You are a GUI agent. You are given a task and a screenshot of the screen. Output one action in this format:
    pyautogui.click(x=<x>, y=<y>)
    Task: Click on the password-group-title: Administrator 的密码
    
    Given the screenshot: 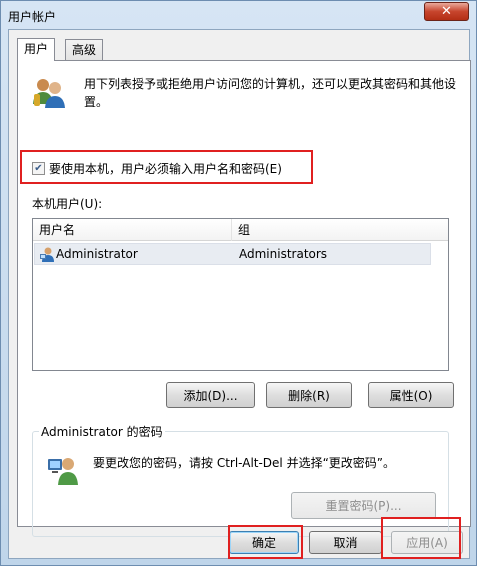 What is the action you would take?
    pyautogui.click(x=102, y=431)
    